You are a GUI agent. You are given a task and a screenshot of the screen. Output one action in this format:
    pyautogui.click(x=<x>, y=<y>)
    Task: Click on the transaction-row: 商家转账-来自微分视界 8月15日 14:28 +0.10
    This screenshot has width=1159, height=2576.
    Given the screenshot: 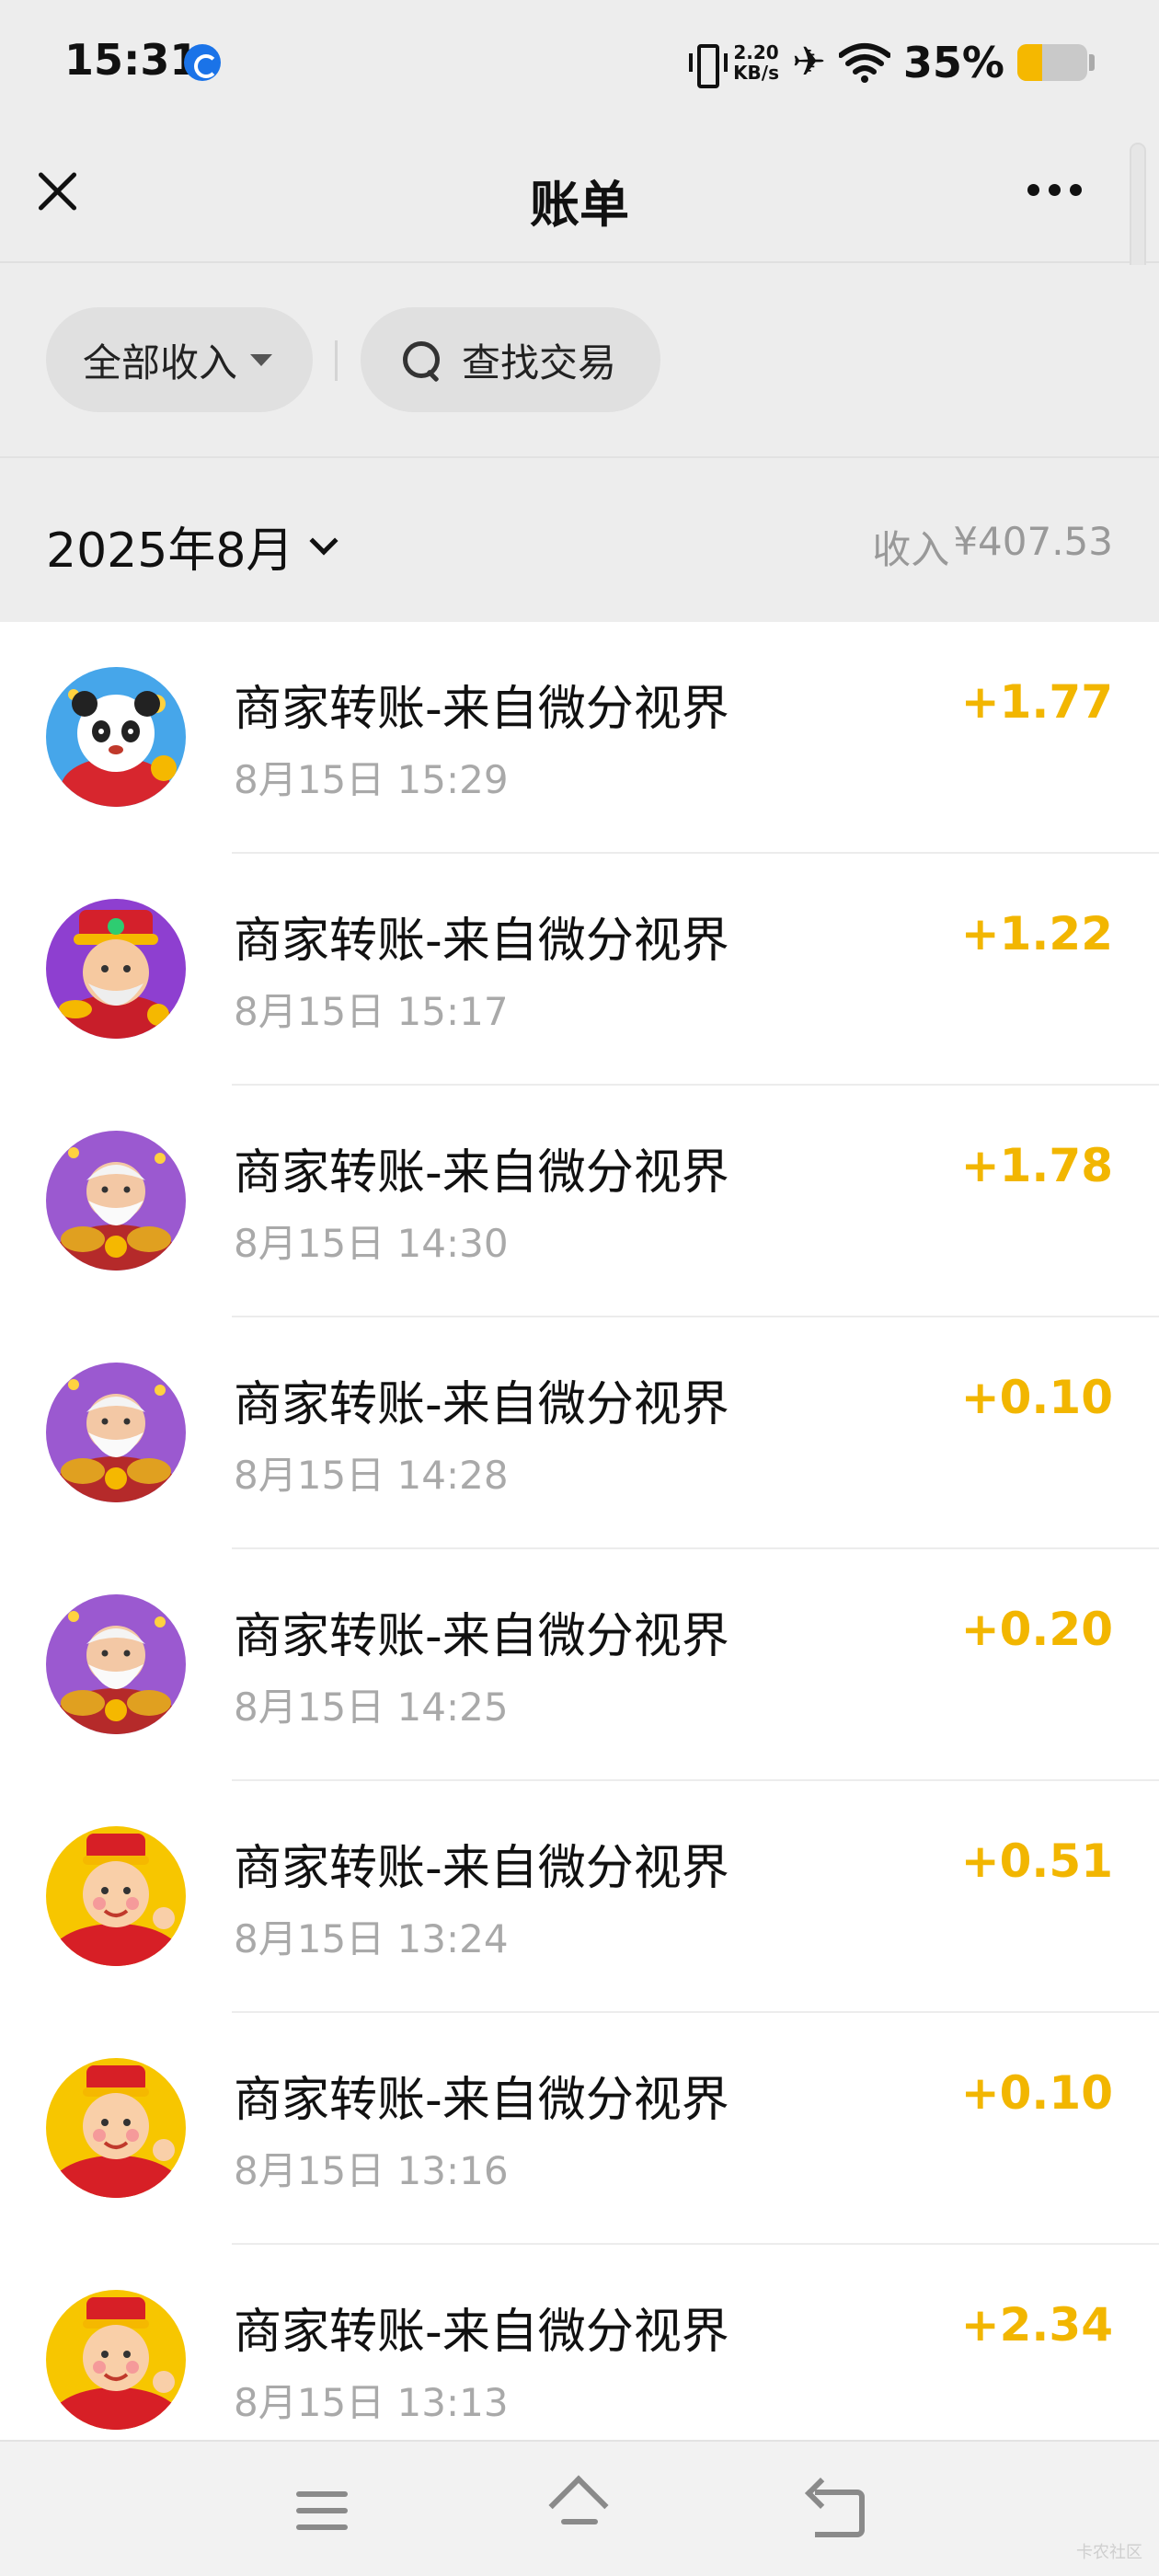 What is the action you would take?
    pyautogui.click(x=579, y=1433)
    